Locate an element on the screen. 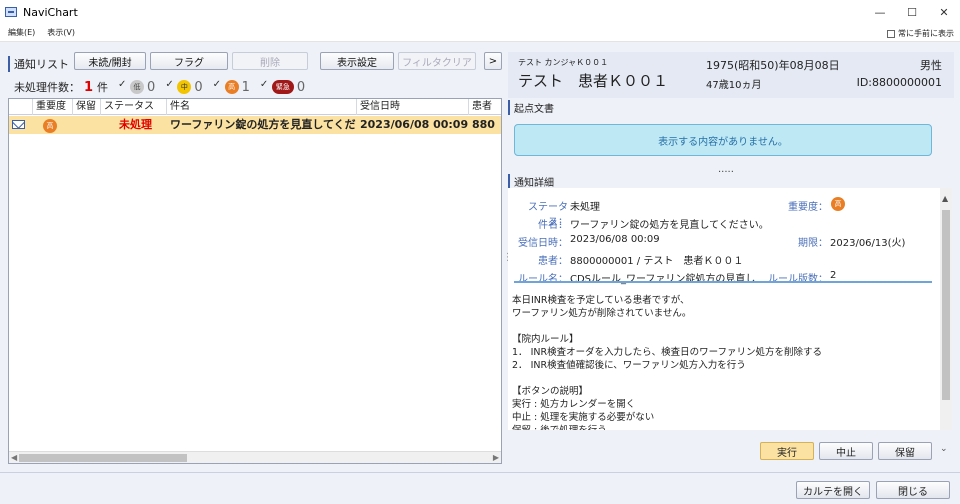 The image size is (960, 504). detail-separator is located at coordinates (723, 282).